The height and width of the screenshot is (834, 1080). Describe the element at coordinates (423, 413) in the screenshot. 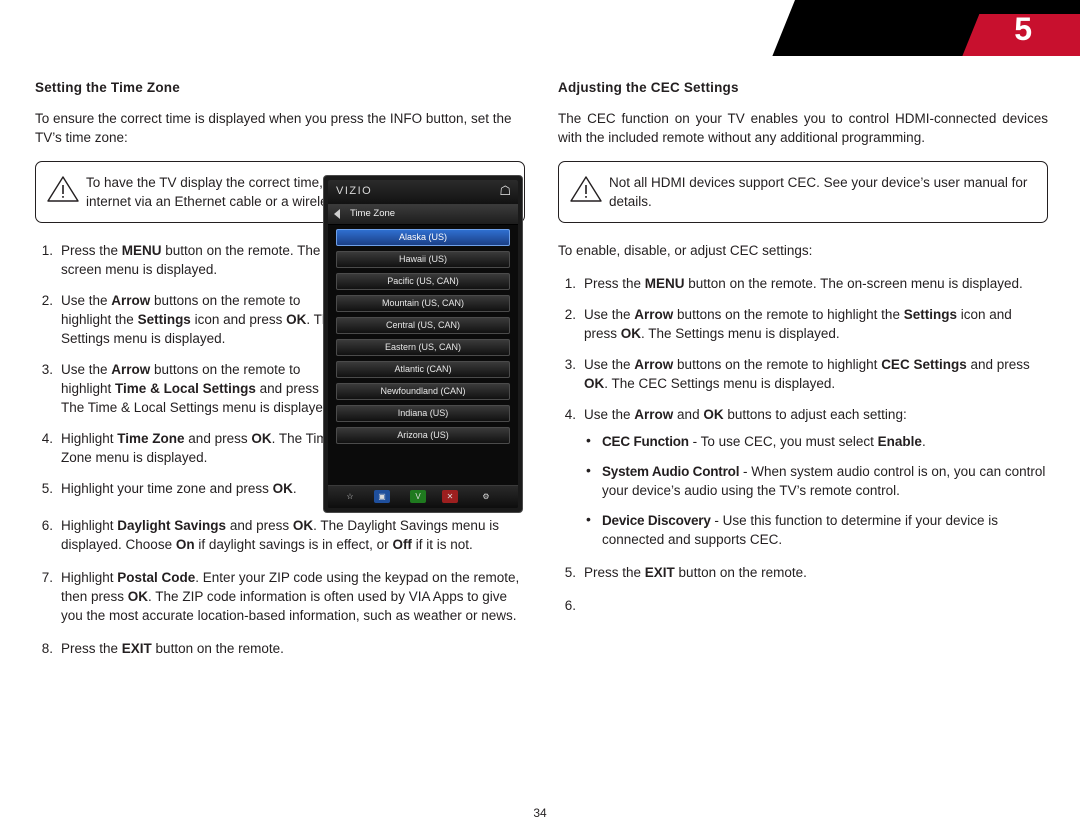

I see `tv-menu-item-8: Indiana (US)` at that location.